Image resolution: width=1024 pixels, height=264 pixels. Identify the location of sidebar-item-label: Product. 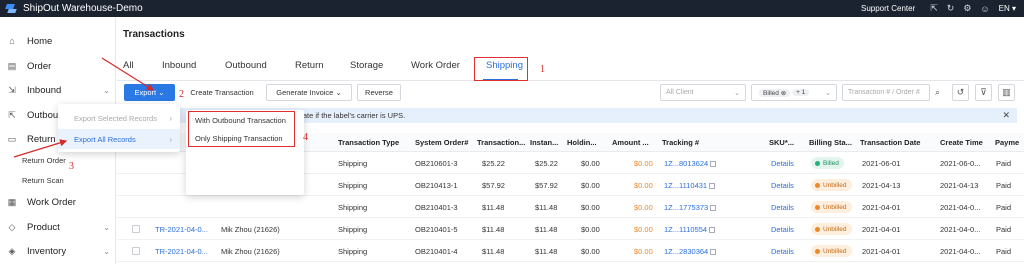
(43, 227).